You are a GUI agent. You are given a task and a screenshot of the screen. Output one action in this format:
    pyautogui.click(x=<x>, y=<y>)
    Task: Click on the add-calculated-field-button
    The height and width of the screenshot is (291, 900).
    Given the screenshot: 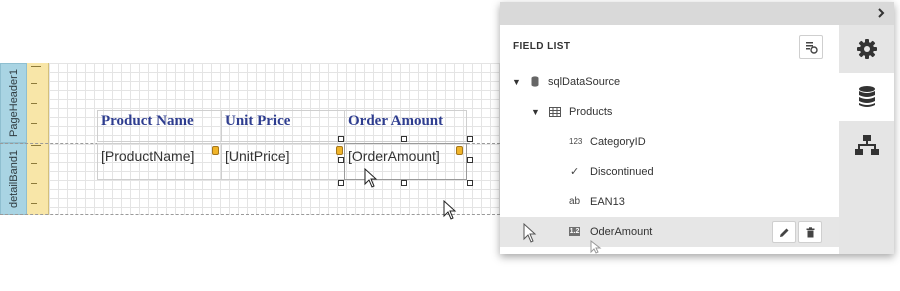 What is the action you would take?
    pyautogui.click(x=811, y=47)
    